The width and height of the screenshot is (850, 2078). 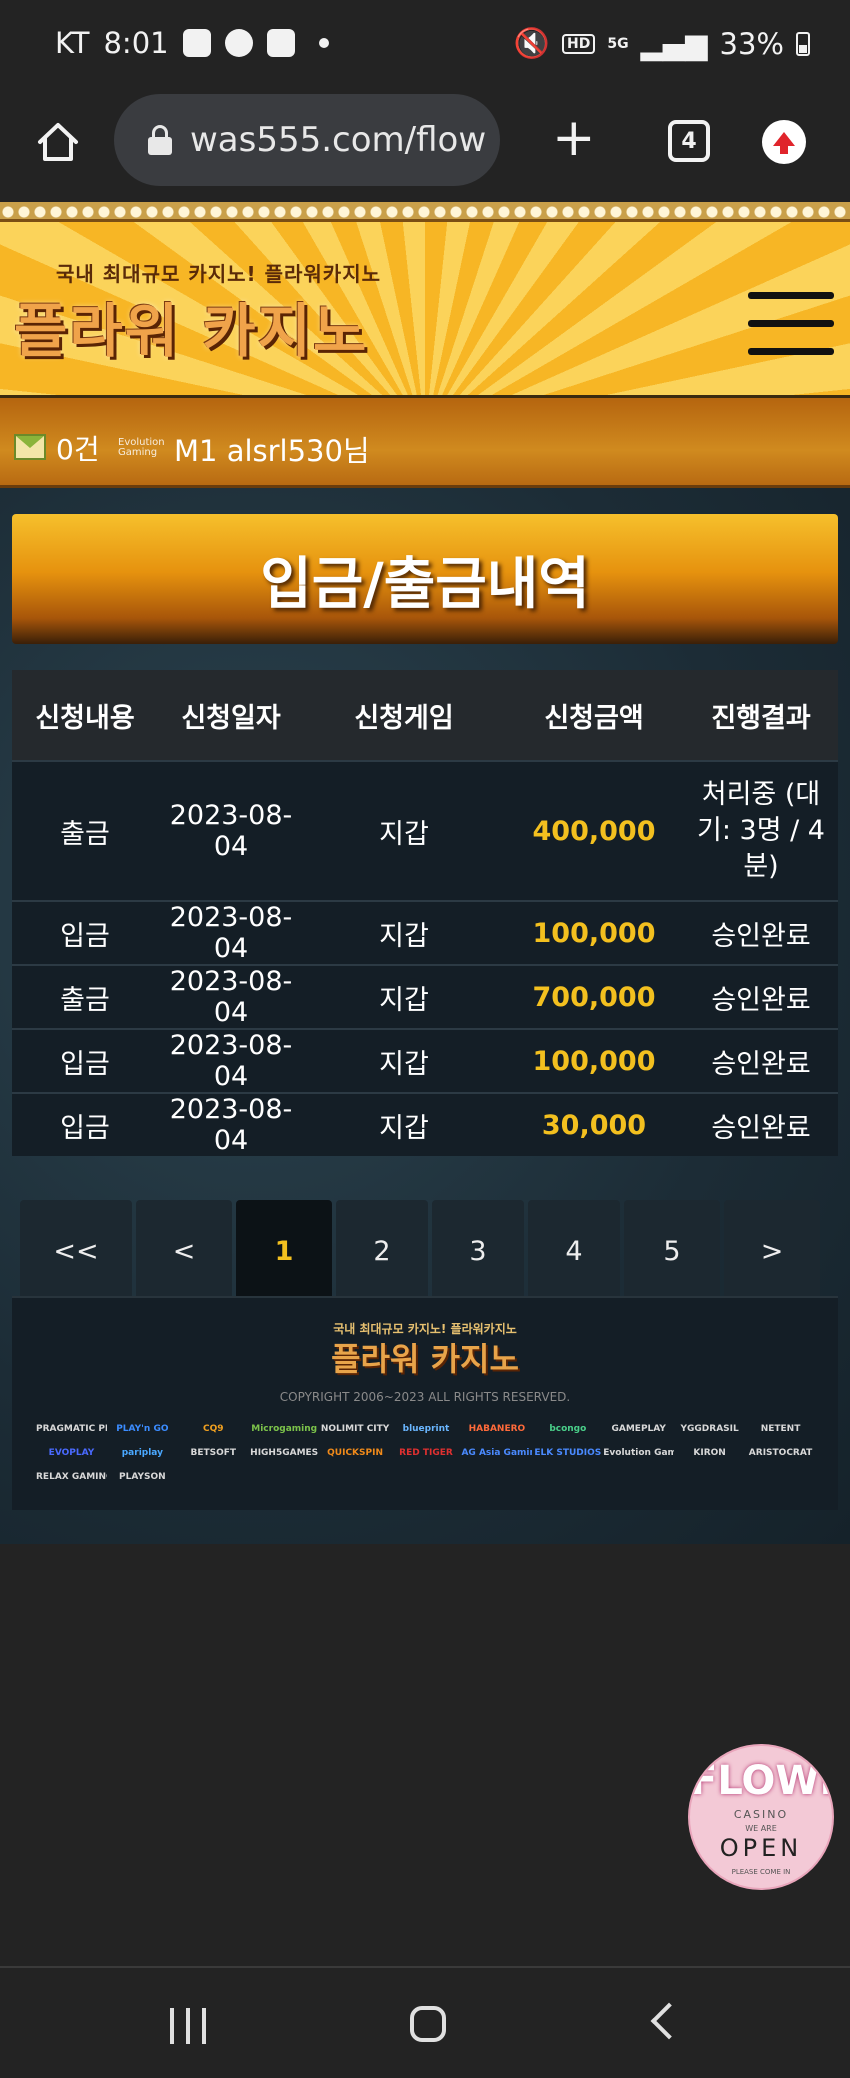 What do you see at coordinates (355, 1429) in the screenshot?
I see `provider-logo: NOLIMIT CITY` at bounding box center [355, 1429].